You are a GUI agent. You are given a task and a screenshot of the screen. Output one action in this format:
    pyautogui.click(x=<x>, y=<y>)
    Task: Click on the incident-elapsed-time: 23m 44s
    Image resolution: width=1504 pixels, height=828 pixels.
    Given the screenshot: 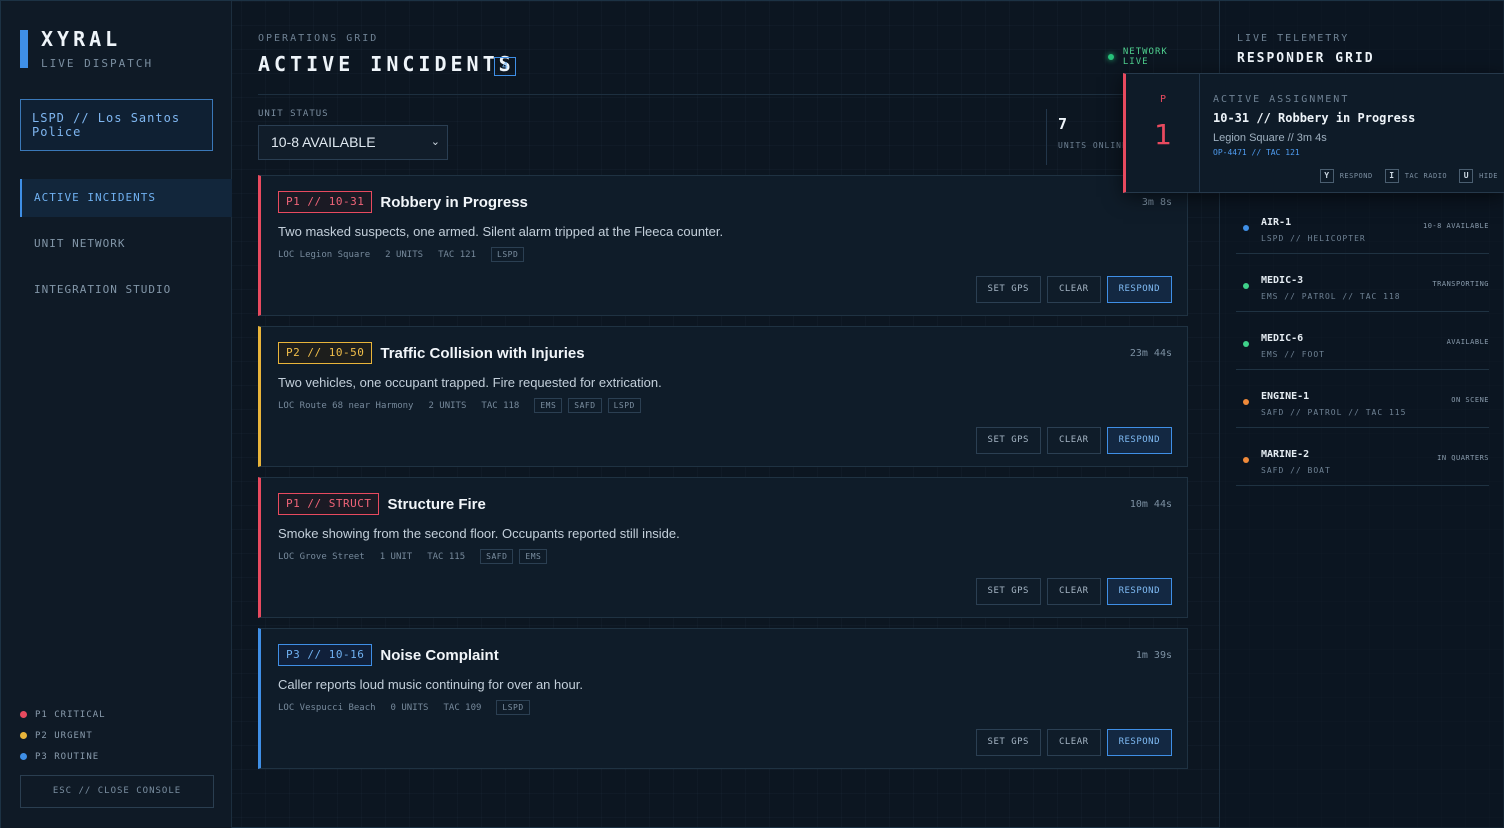 What is the action you would take?
    pyautogui.click(x=1150, y=353)
    